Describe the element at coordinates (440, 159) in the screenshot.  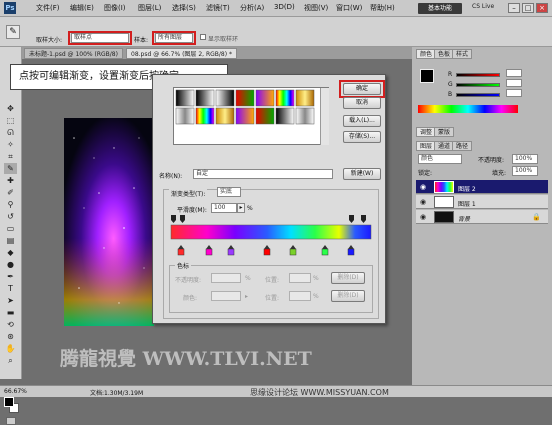
I see `blend-mode-select: 颜色` at that location.